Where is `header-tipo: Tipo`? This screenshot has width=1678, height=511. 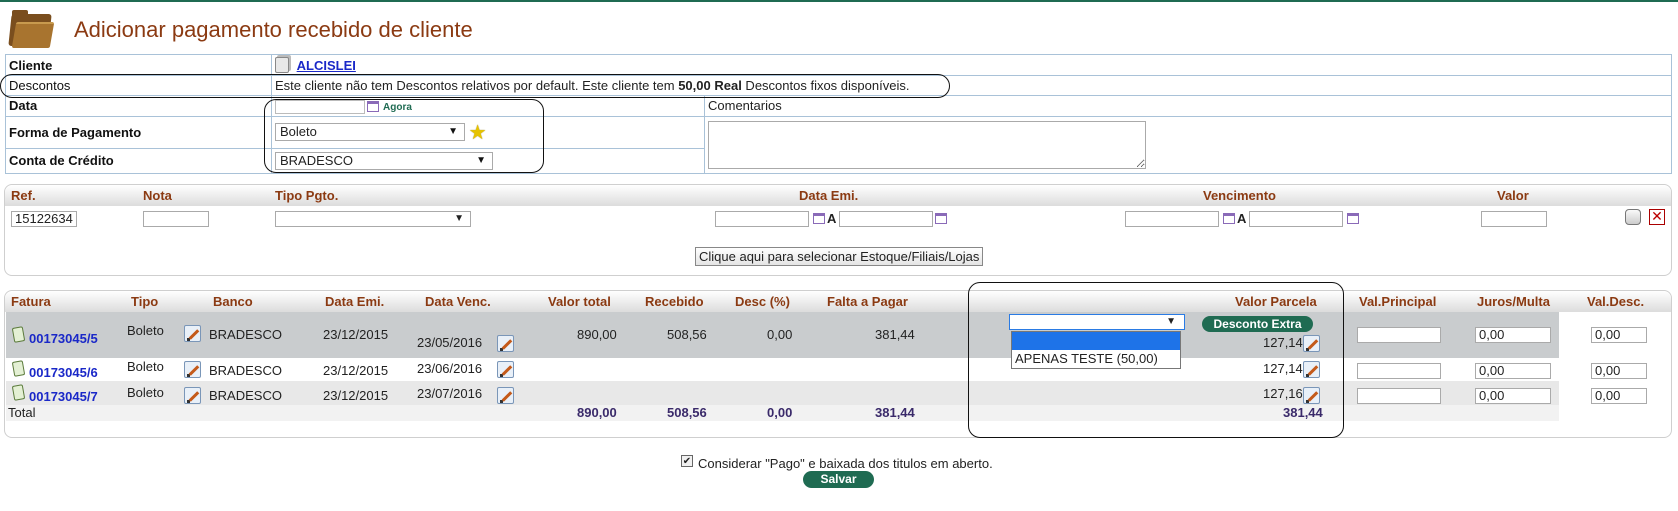 header-tipo: Tipo is located at coordinates (145, 301).